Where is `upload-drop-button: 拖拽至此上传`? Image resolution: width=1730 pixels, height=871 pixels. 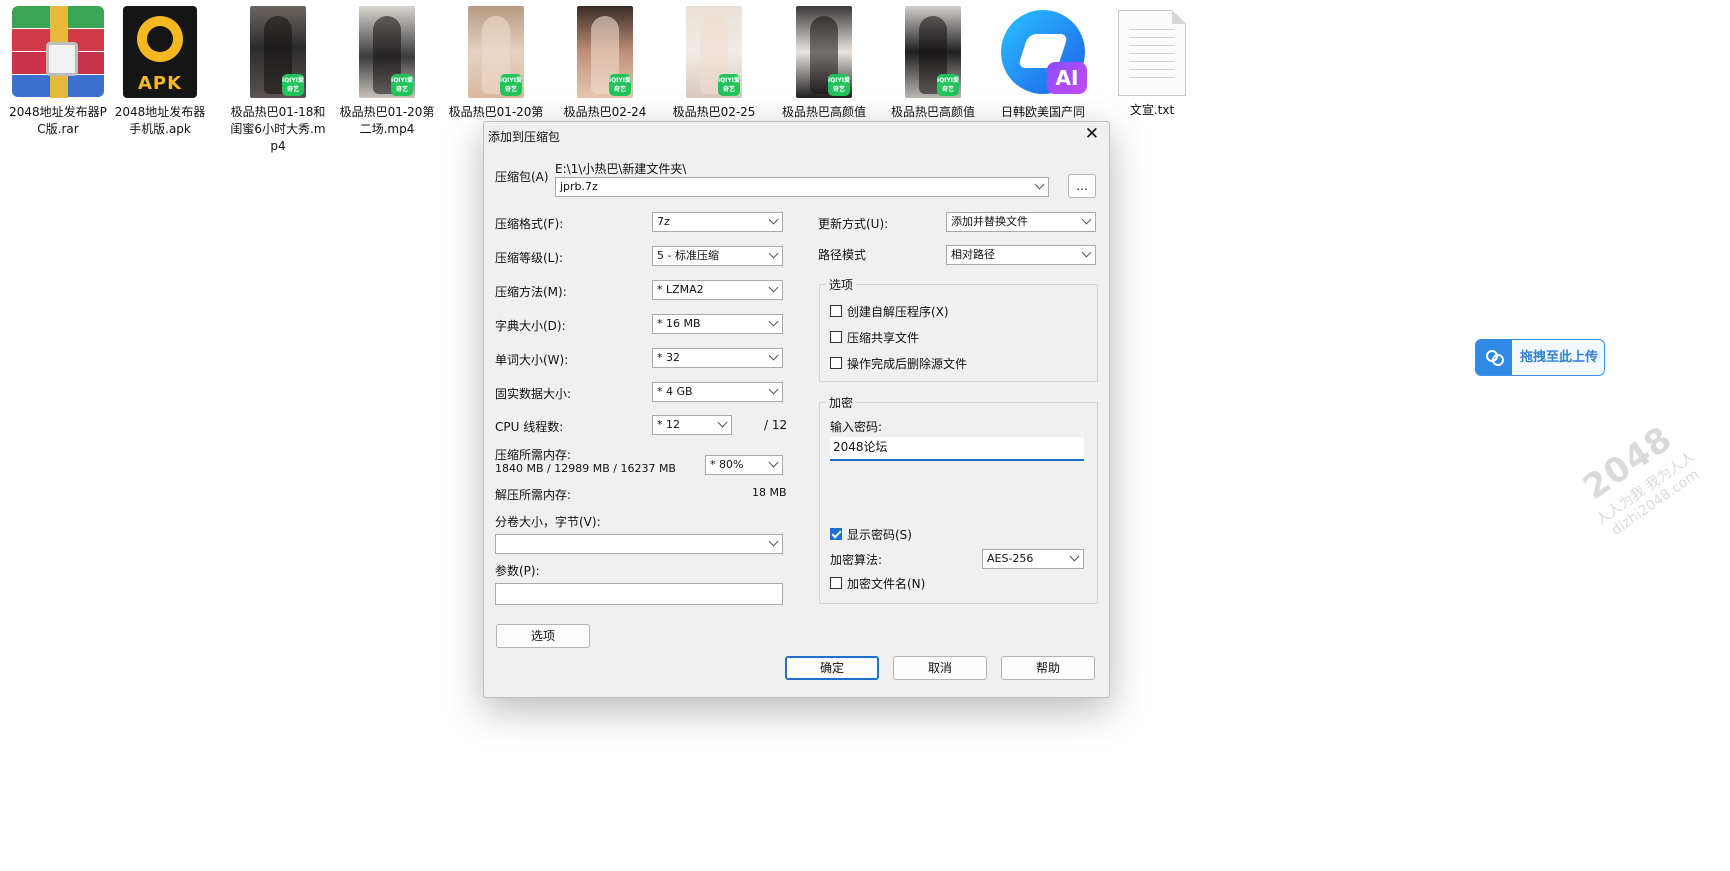 upload-drop-button: 拖拽至此上传 is located at coordinates (1540, 357).